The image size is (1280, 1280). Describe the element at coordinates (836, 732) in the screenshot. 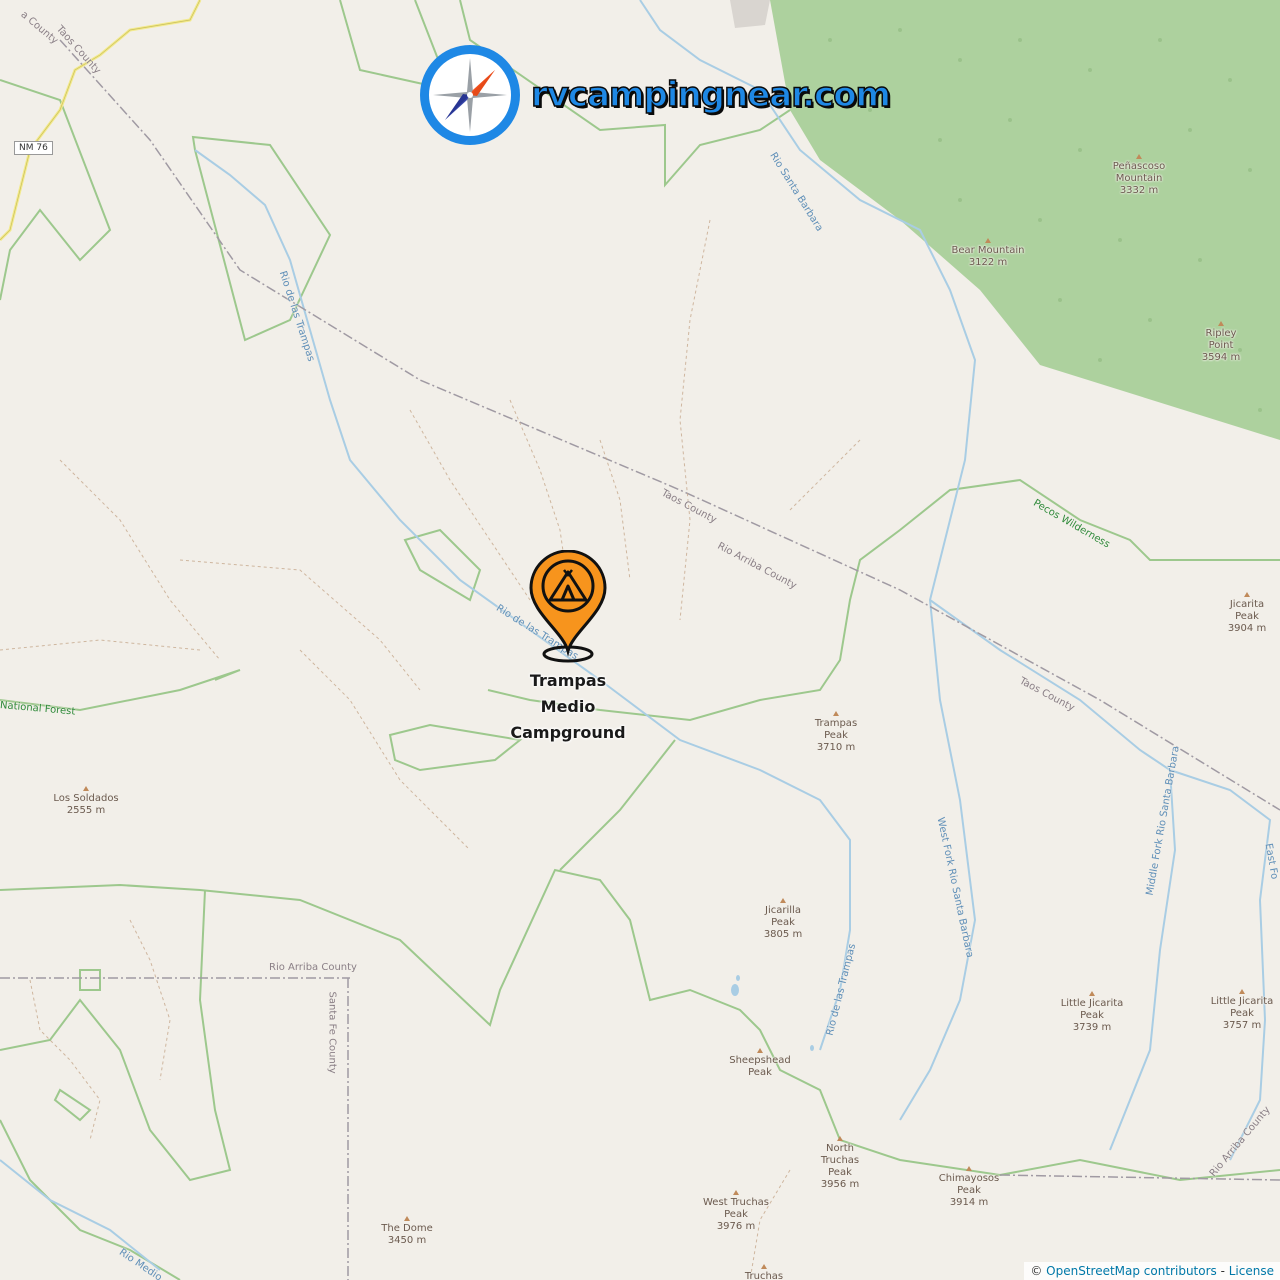

I see `peak-trampas: Trampas Peak 3710 m` at that location.